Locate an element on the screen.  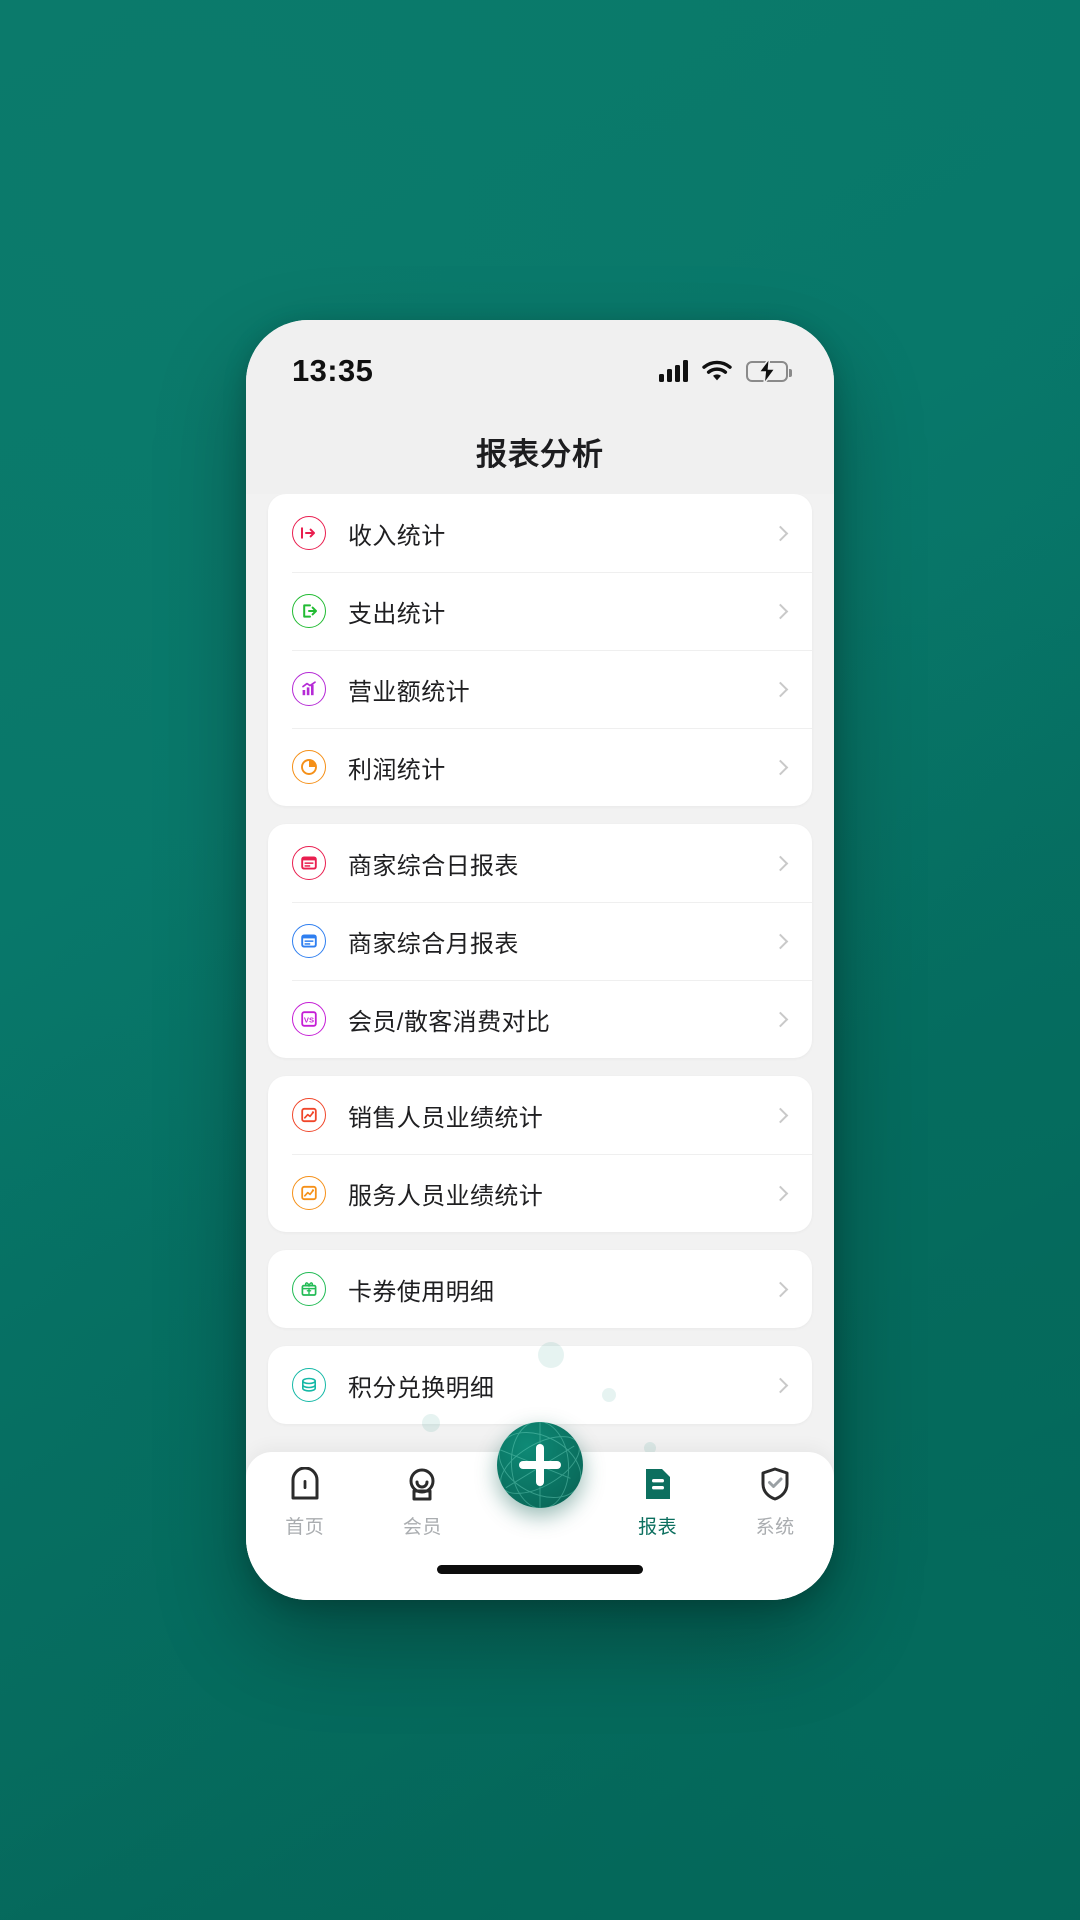
staff-performance-group: 销售人员业绩统计 服务人员业绩统计 is located at coordinates (540, 1154).